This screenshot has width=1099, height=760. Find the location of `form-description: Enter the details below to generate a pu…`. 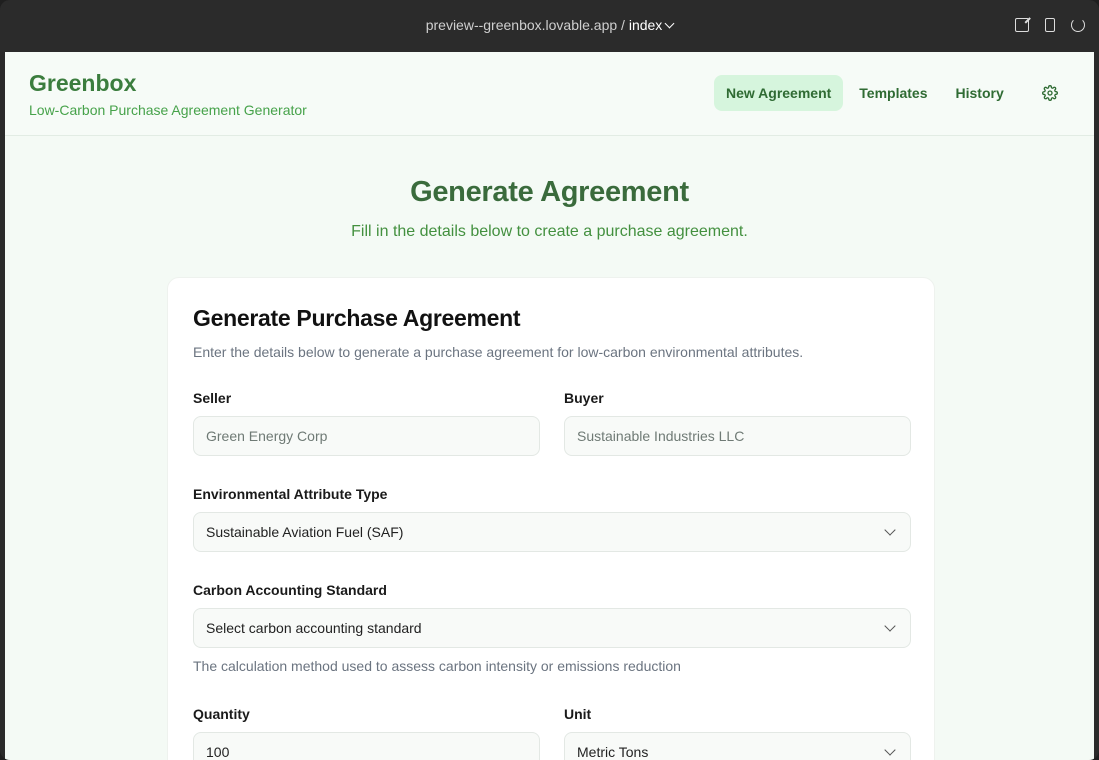

form-description: Enter the details below to generate a pu… is located at coordinates (498, 352).